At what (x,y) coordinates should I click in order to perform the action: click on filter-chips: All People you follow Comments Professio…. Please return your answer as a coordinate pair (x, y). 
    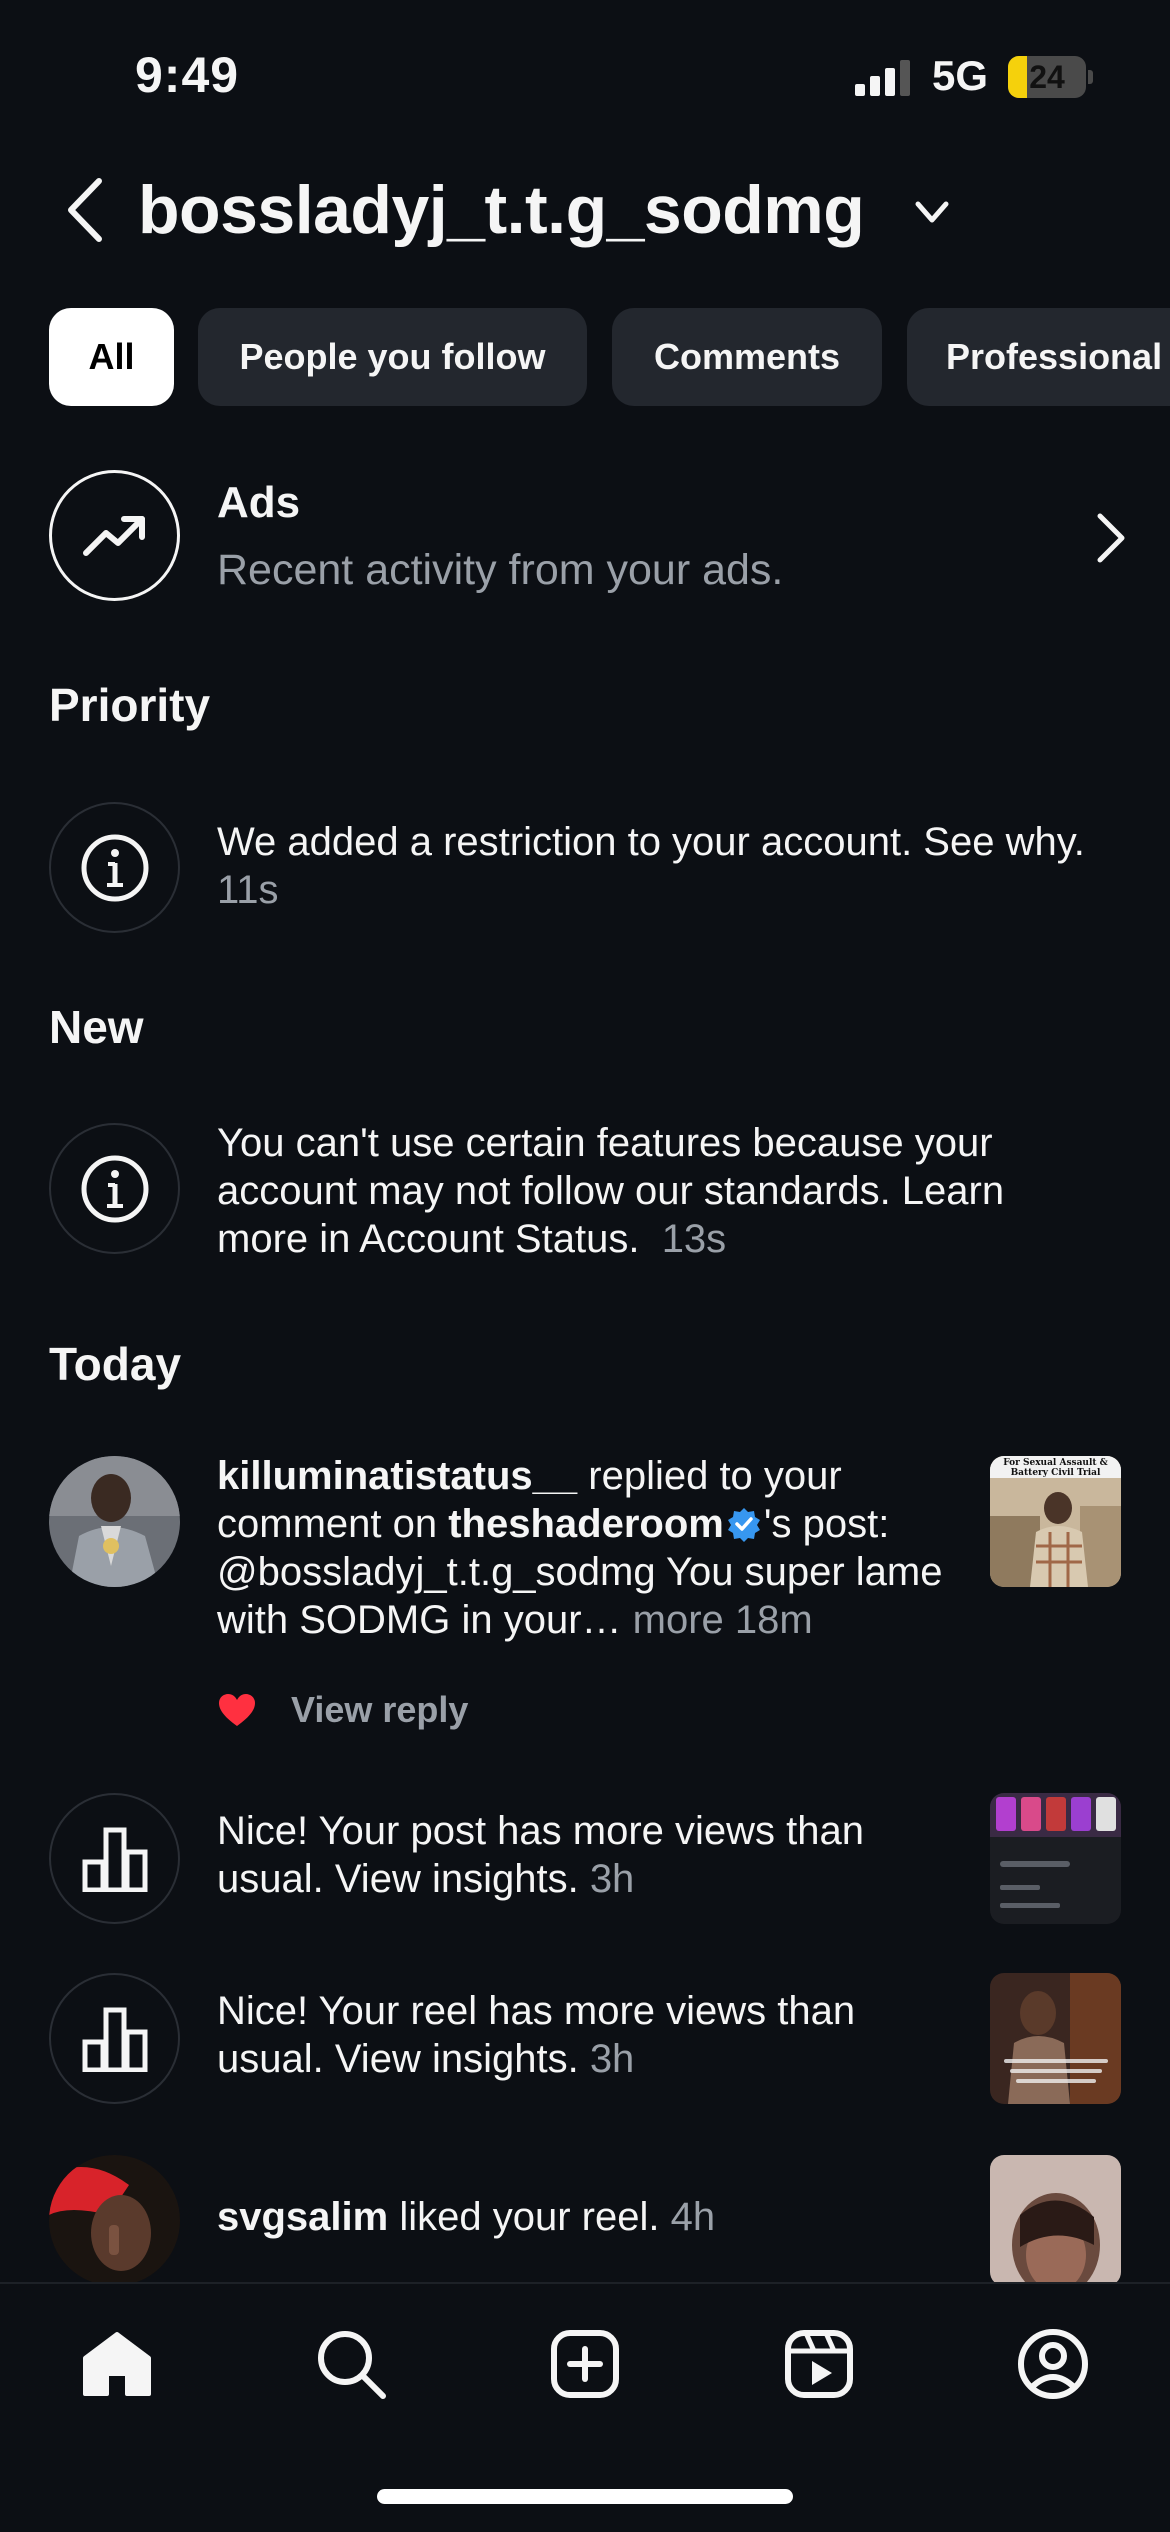
    Looking at the image, I should click on (609, 357).